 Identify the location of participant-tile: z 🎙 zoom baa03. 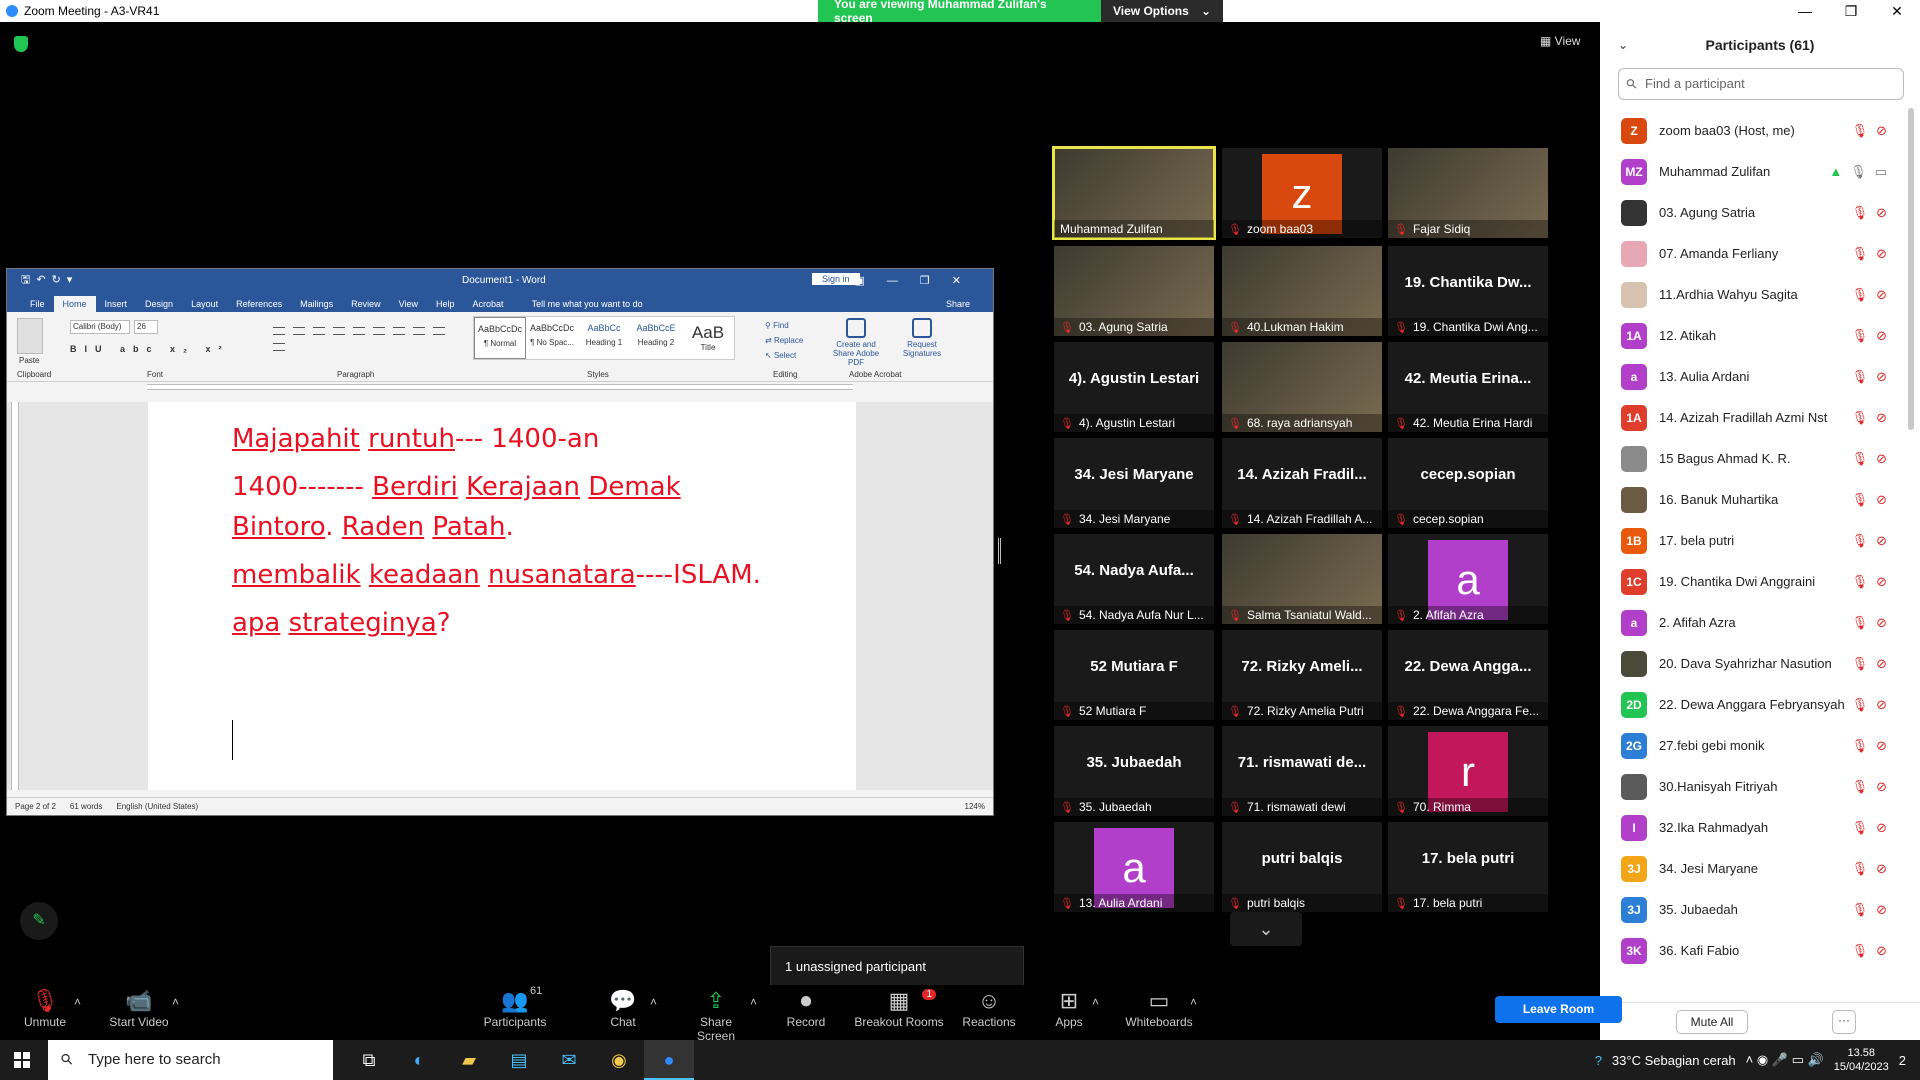
(1302, 193).